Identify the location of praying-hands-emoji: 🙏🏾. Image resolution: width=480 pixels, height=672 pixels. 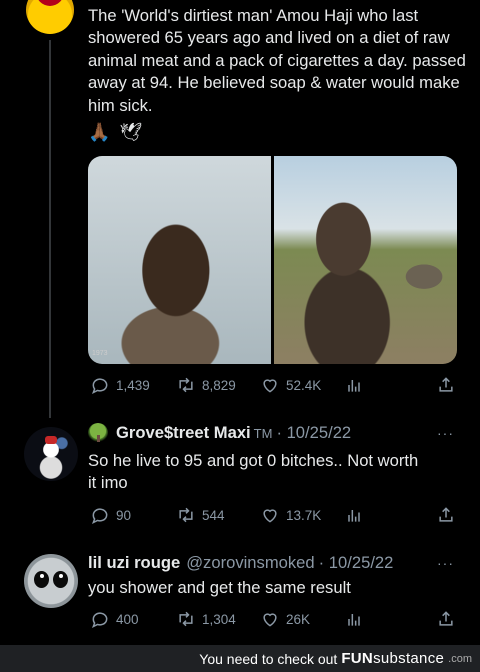
(99, 132).